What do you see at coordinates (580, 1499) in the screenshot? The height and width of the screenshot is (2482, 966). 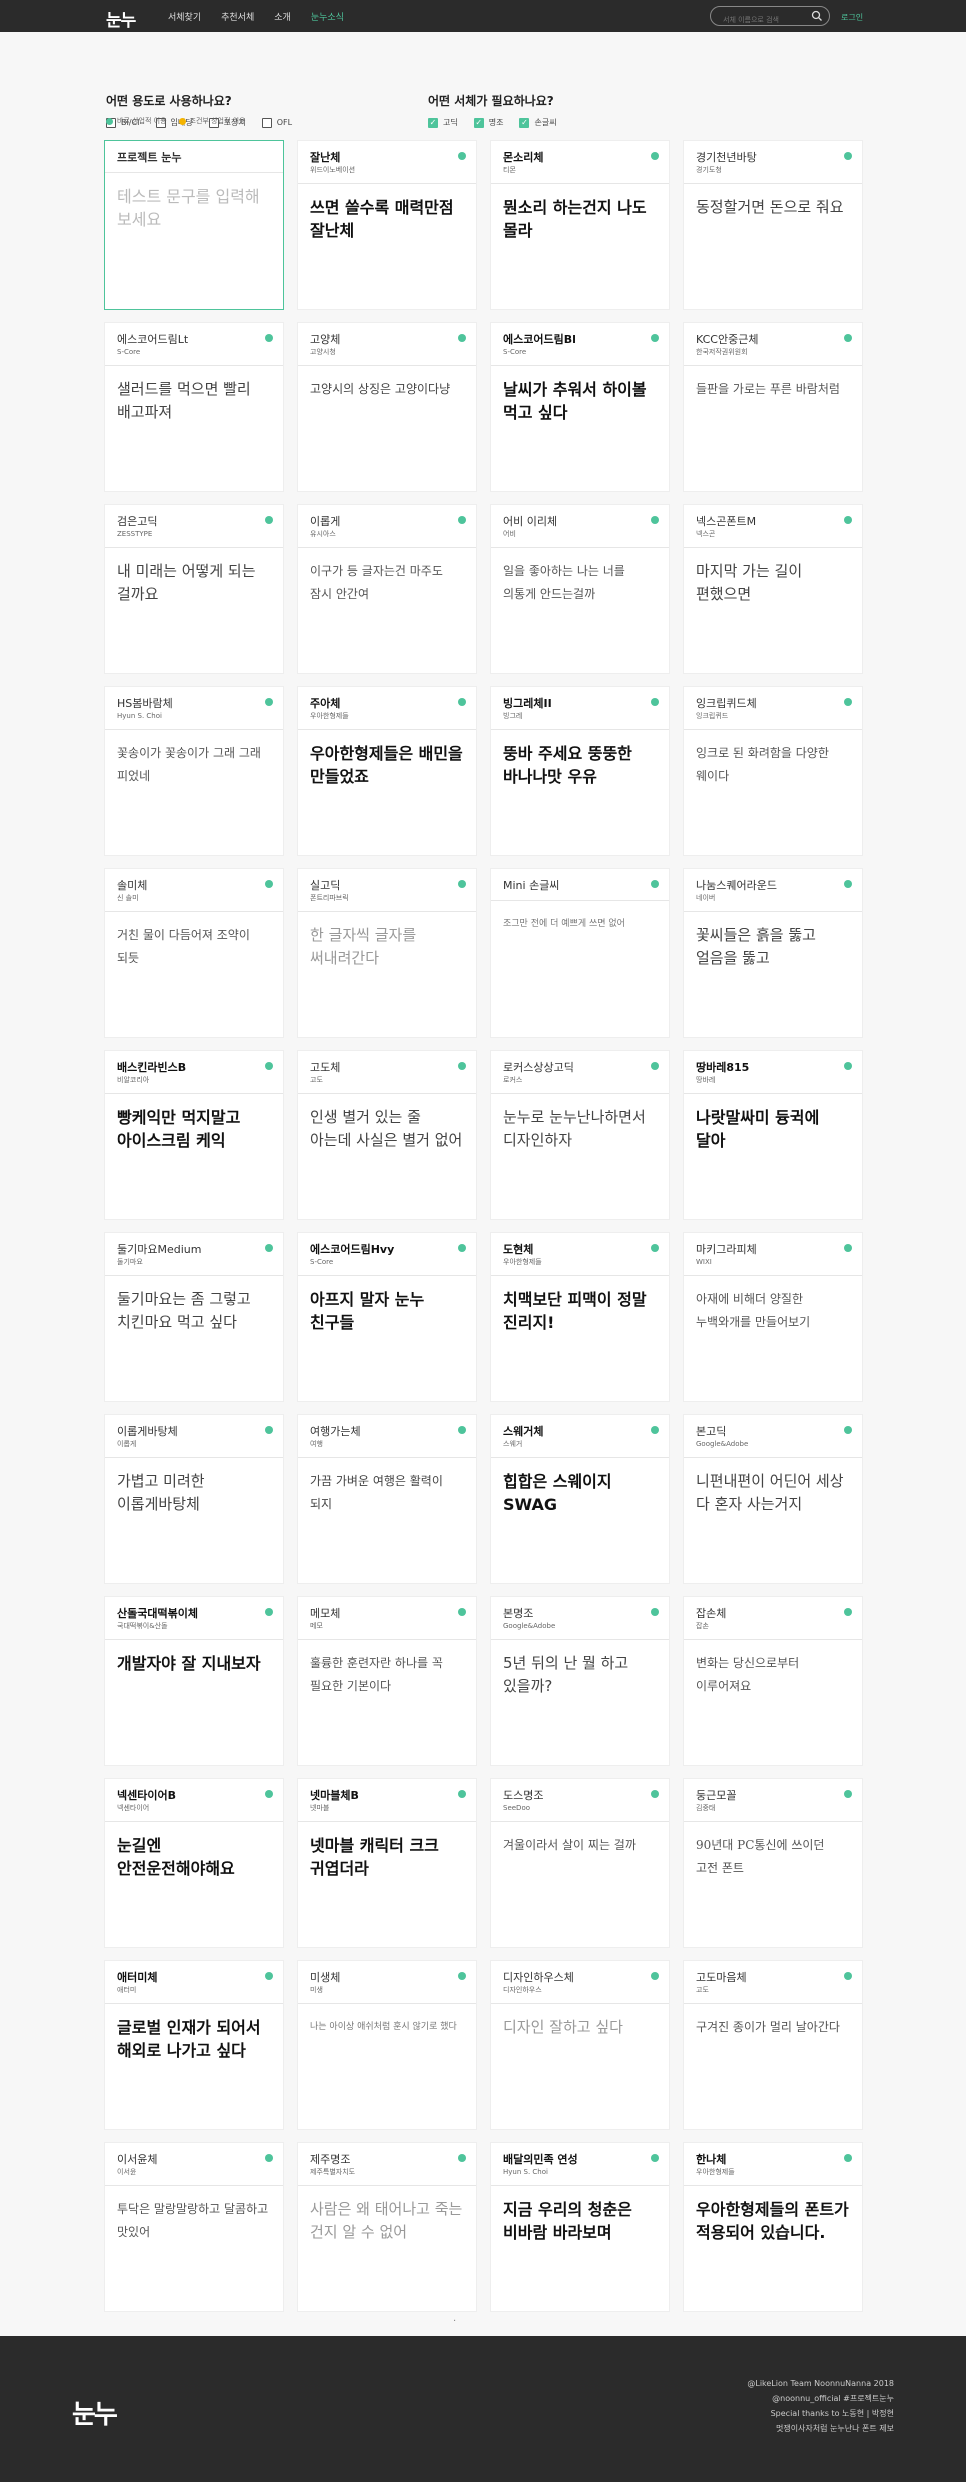 I see `font-card: 스웨거체 스웨거 힙합은 스웨이지 SWAG` at bounding box center [580, 1499].